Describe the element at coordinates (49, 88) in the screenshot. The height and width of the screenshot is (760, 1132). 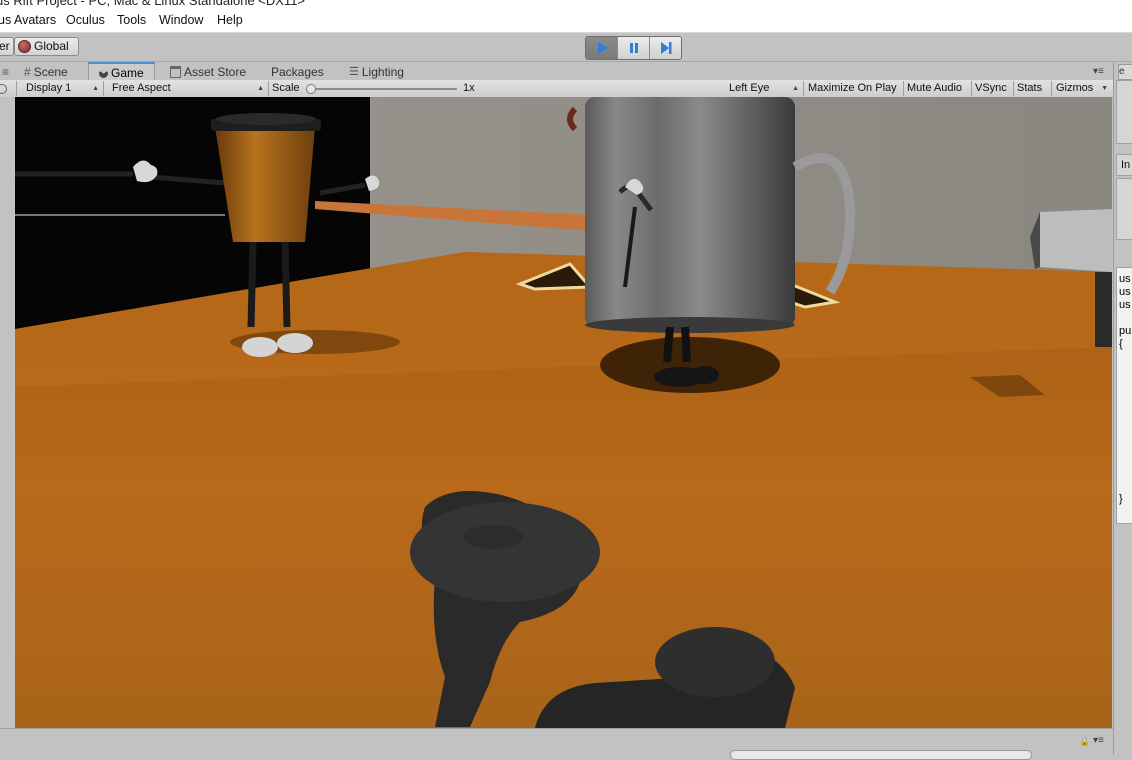
I see `display-label: Display 1` at that location.